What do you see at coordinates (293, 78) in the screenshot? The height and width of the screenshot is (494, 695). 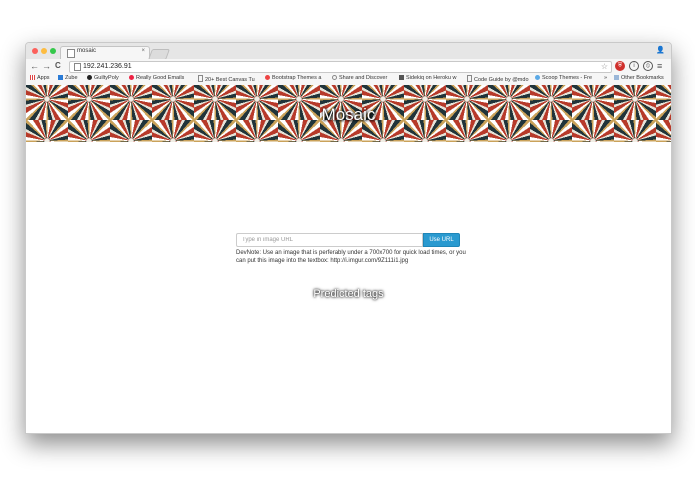 I see `bookmark-bootstrap: Bootstrap Themes a` at bounding box center [293, 78].